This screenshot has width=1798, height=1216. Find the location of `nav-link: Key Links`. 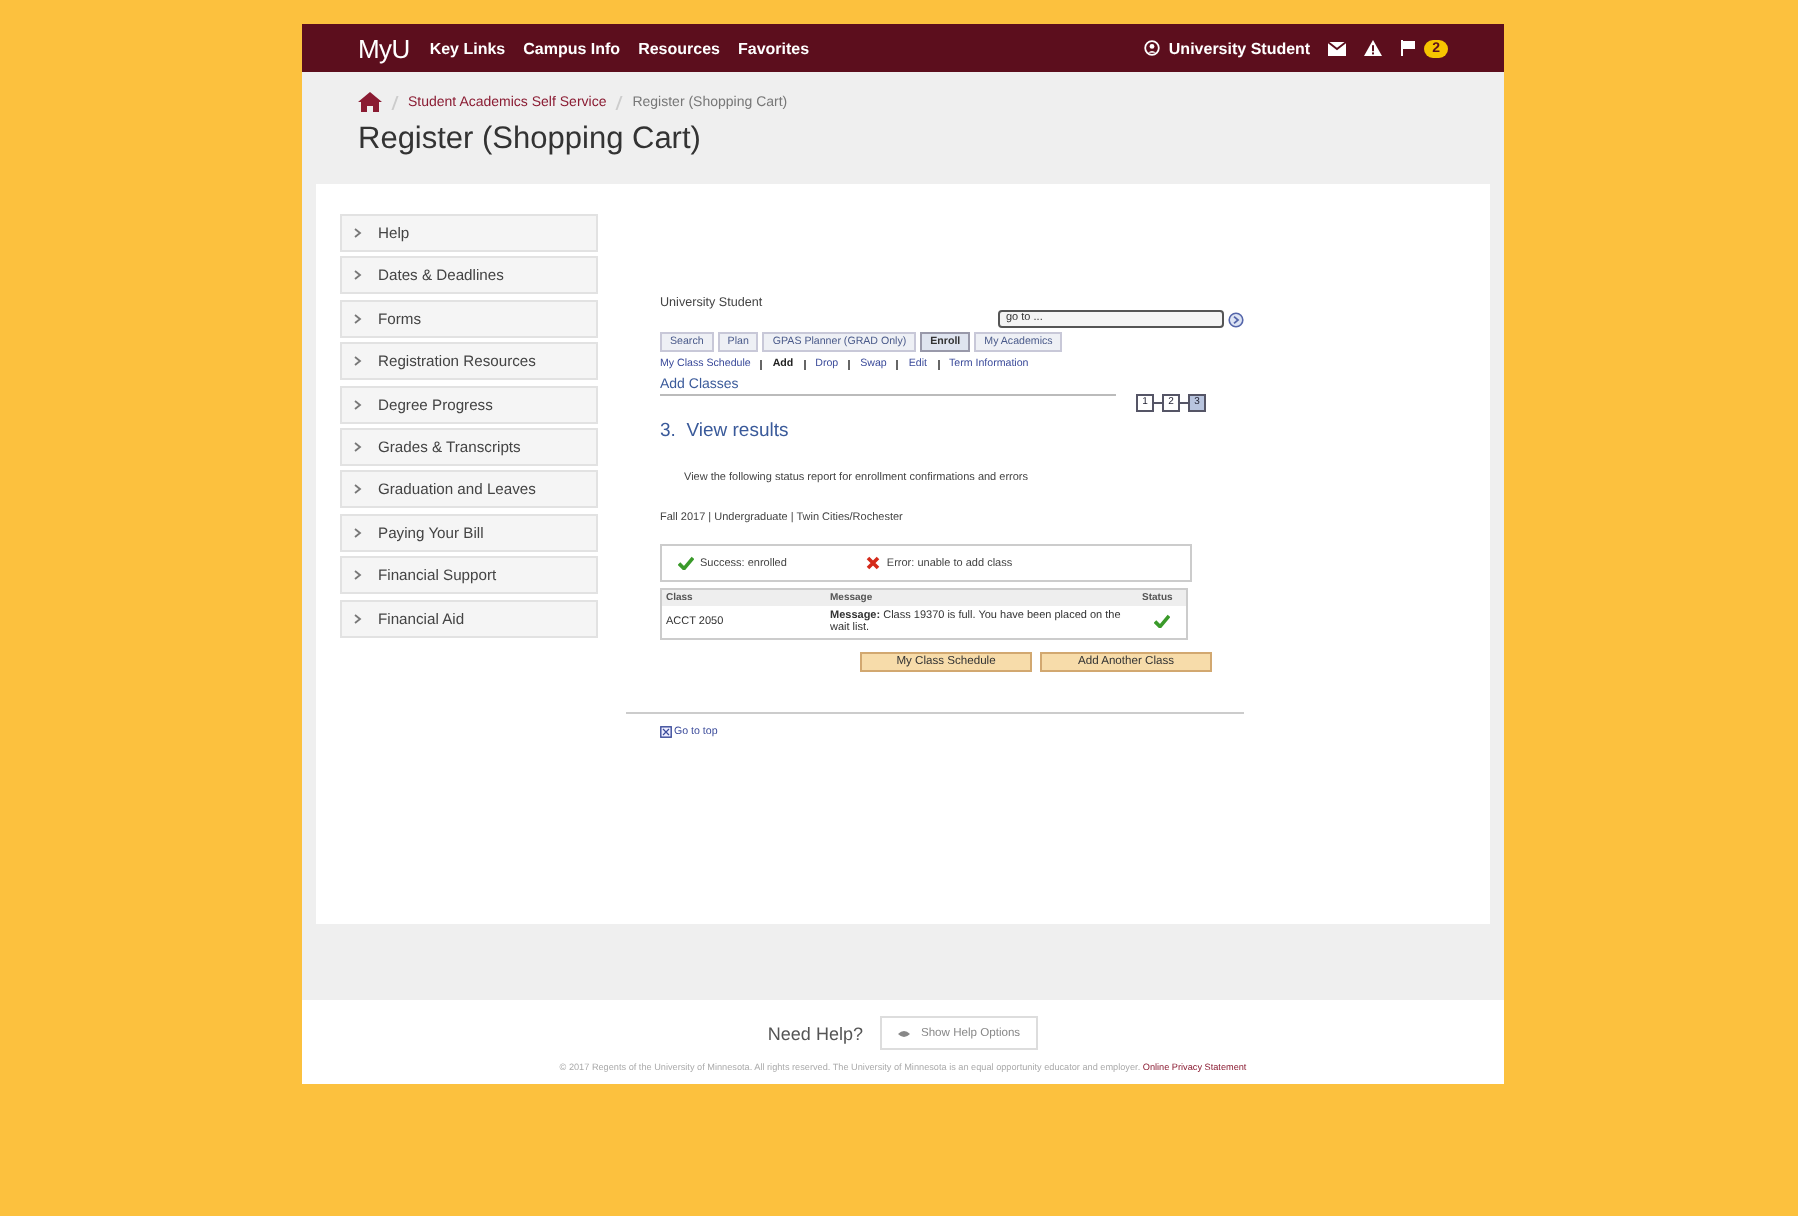

nav-link: Key Links is located at coordinates (467, 48).